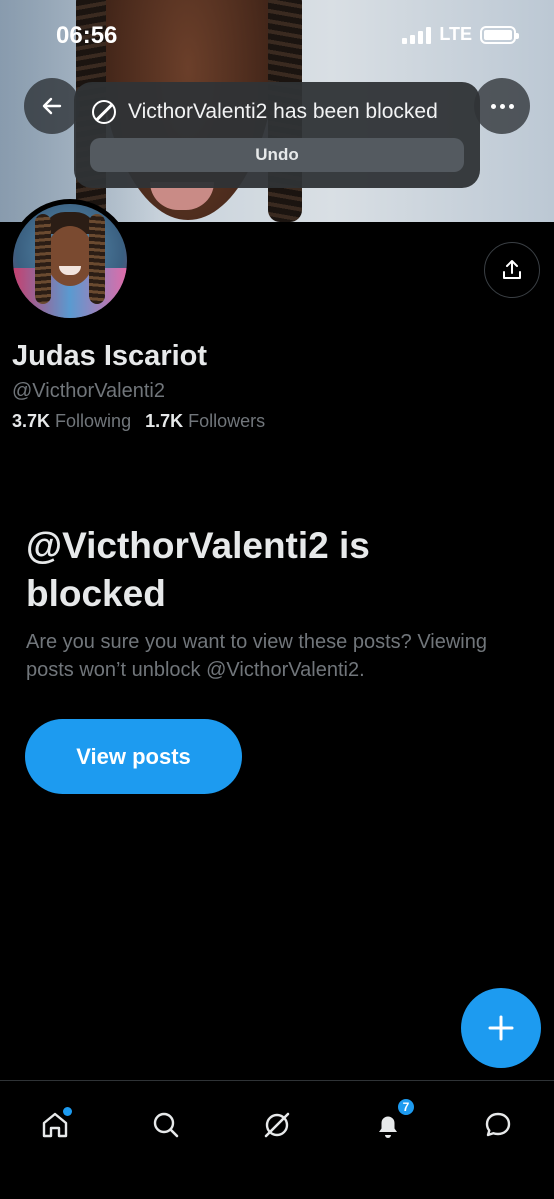 The image size is (554, 1199). I want to click on following-count: 3.7K, so click(31, 421).